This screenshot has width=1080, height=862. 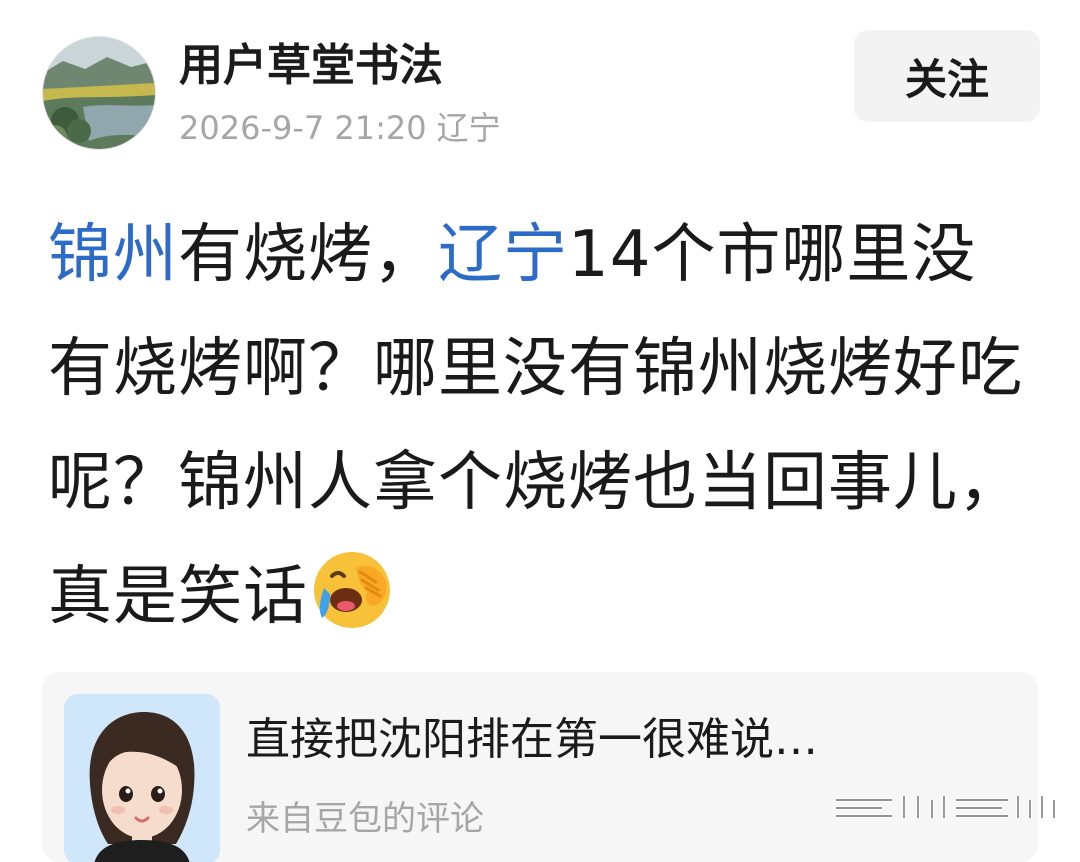 I want to click on post-time: 2026-9-7 21:20, so click(x=303, y=128).